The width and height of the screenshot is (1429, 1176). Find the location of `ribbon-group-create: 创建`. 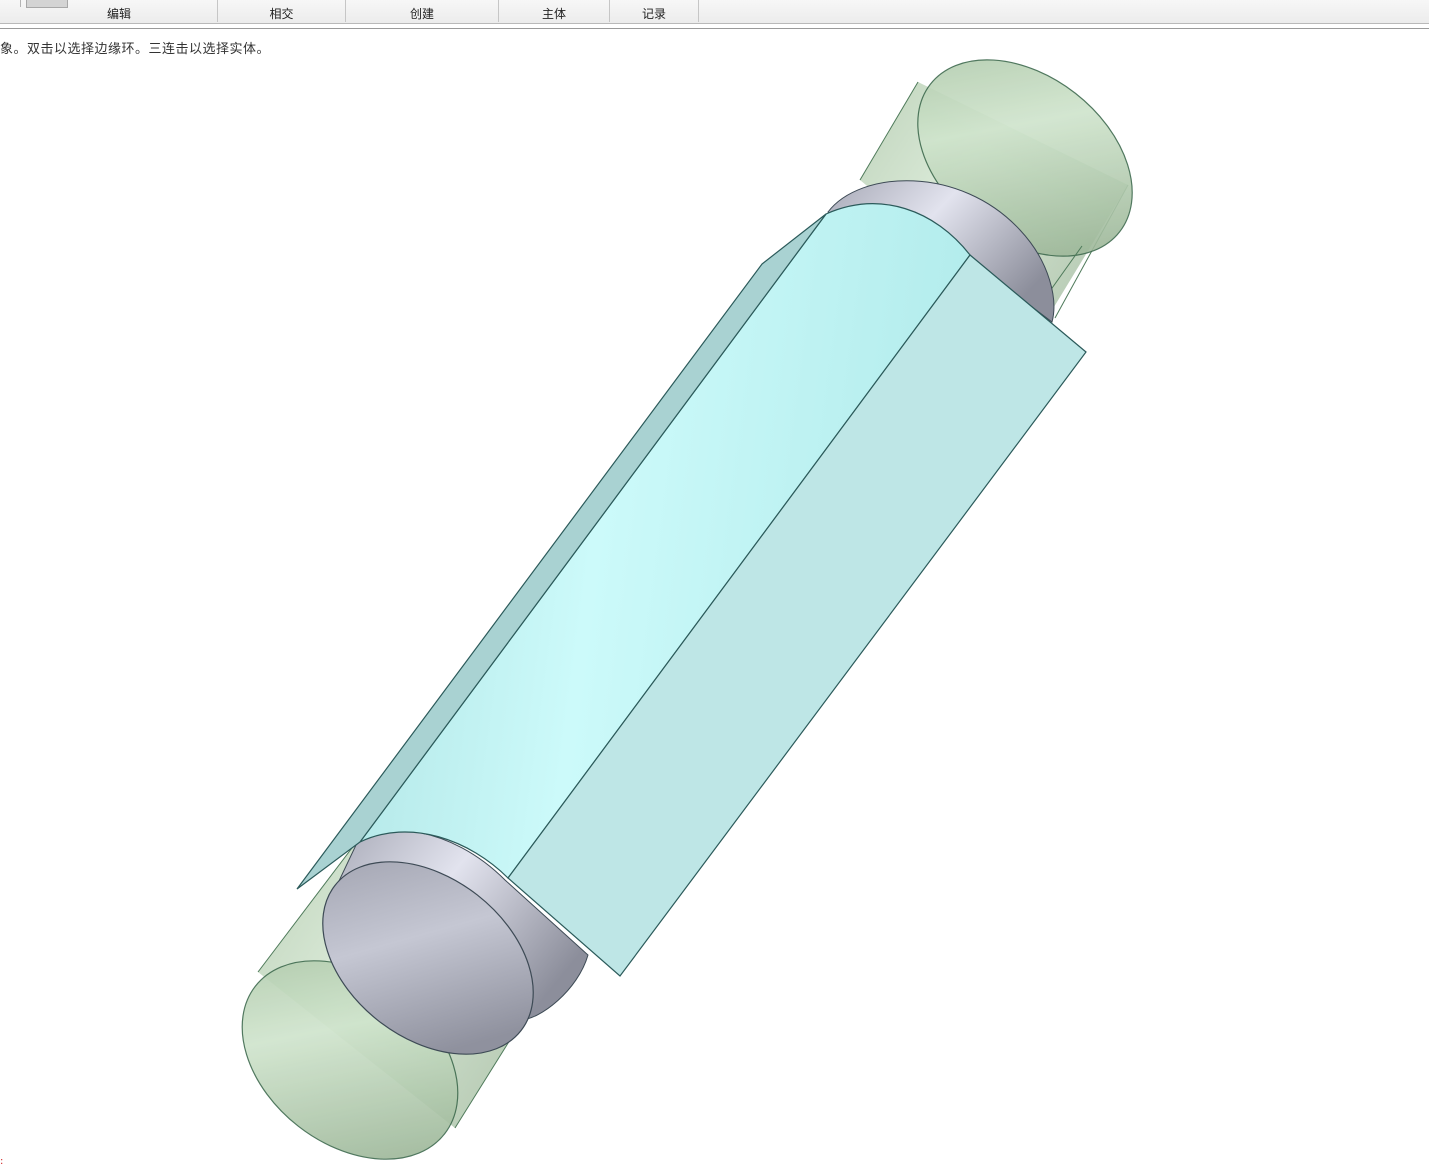

ribbon-group-create: 创建 is located at coordinates (422, 11).